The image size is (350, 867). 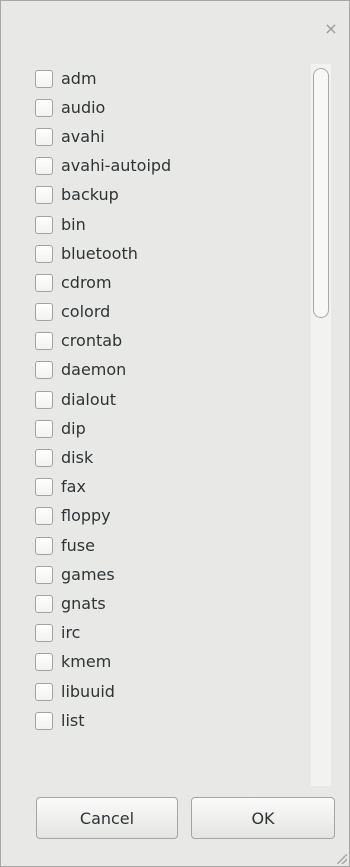 What do you see at coordinates (169, 312) in the screenshot?
I see `list-item: colord` at bounding box center [169, 312].